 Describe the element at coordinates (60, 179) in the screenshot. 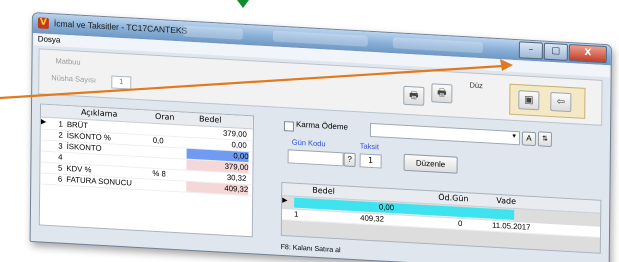

I see `row-number: 6` at that location.